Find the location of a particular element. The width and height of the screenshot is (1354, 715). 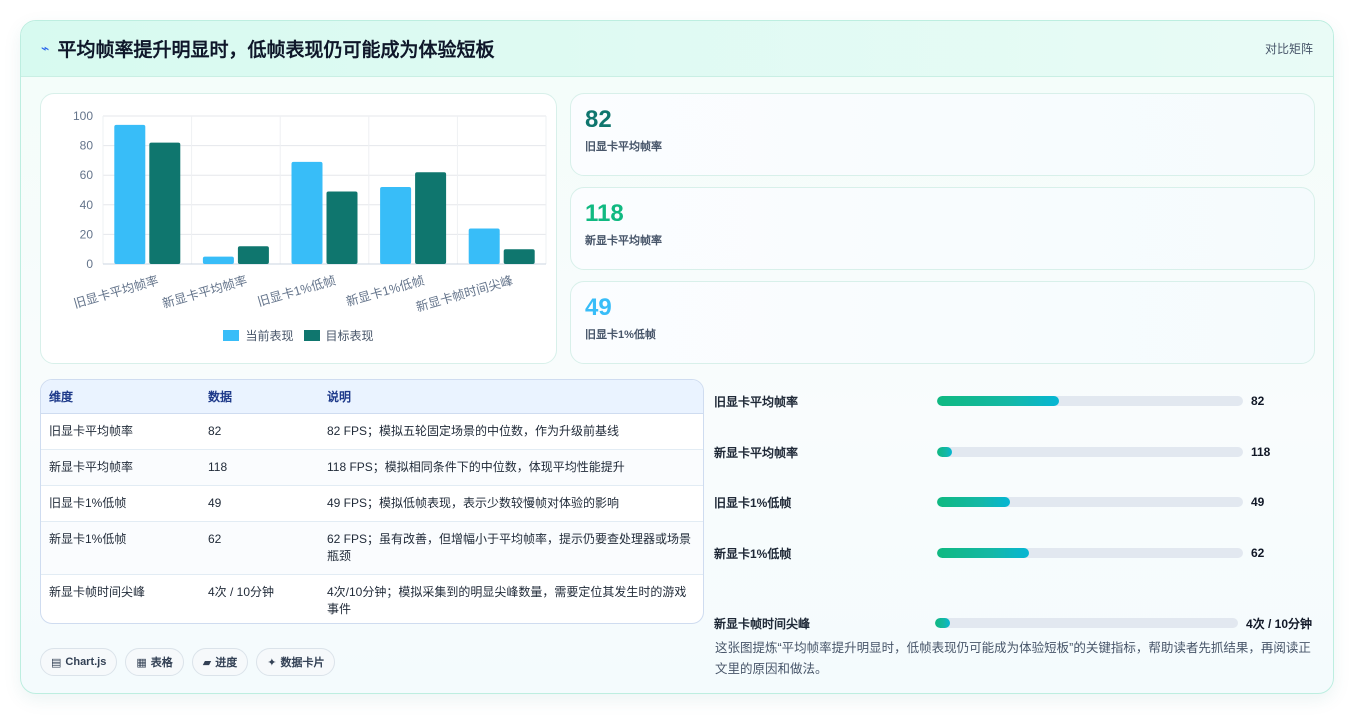

legend-item-current: 当前表现 is located at coordinates (258, 335).